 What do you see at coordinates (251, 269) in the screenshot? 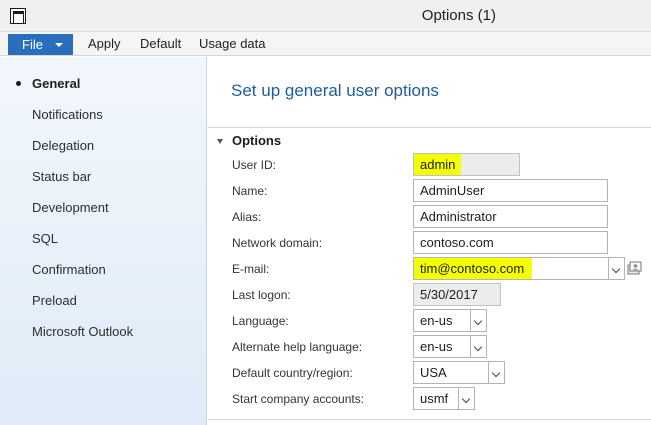
I see `email-label: E-mail:` at bounding box center [251, 269].